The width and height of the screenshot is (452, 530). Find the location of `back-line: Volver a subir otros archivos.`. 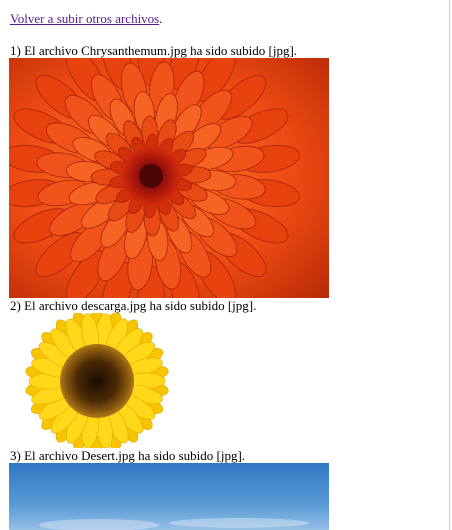

back-line: Volver a subir otros archivos. is located at coordinates (225, 19).